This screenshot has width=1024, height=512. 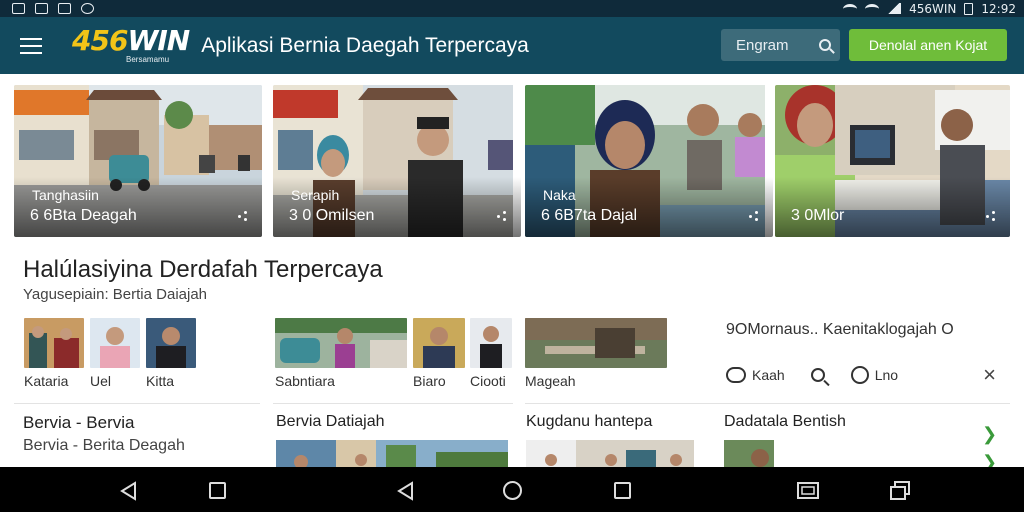 What do you see at coordinates (589, 422) in the screenshot?
I see `list-title: Kugdanu hantepa` at bounding box center [589, 422].